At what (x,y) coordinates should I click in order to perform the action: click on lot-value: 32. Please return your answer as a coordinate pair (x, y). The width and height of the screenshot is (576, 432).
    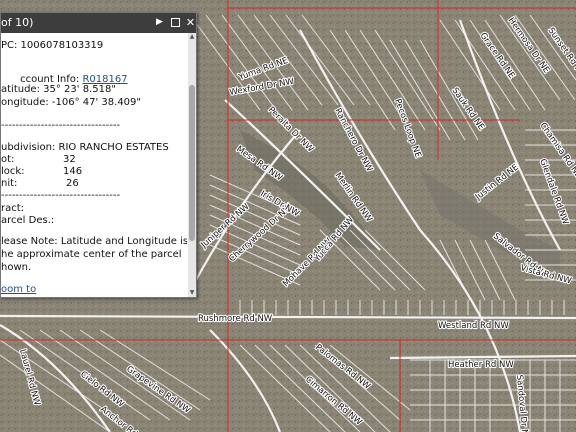
    Looking at the image, I should click on (69, 159).